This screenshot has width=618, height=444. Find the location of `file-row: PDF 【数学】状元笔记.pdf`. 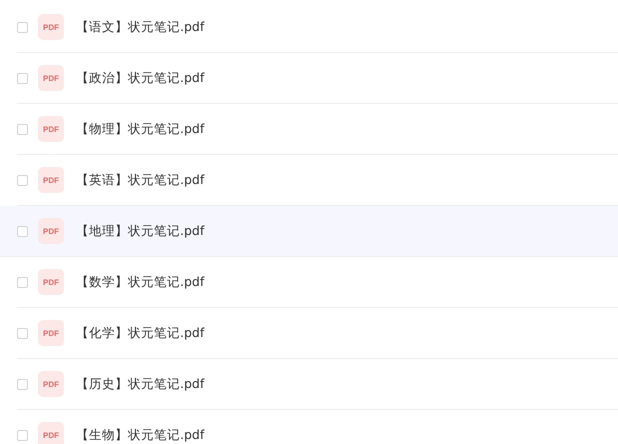

file-row: PDF 【数学】状元笔记.pdf is located at coordinates (317, 282).